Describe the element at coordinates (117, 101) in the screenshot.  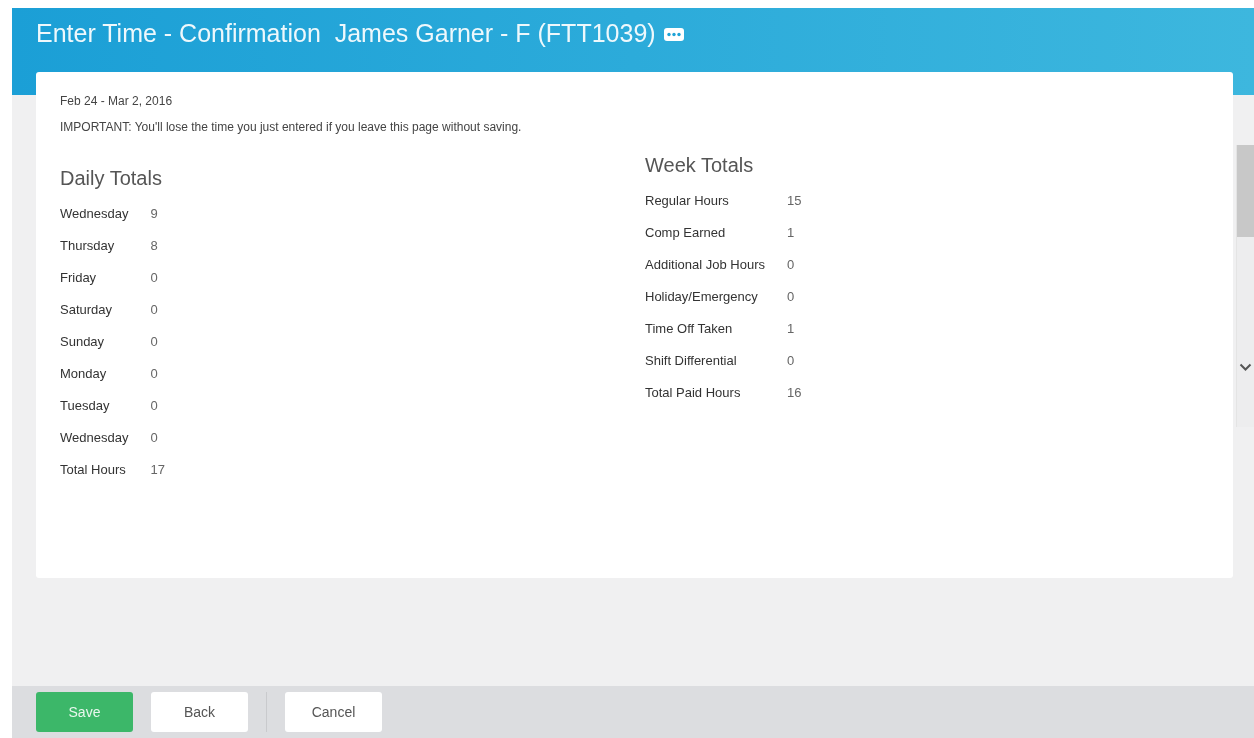
I see `date-range: Feb 24 - Mar 2, 2016` at that location.